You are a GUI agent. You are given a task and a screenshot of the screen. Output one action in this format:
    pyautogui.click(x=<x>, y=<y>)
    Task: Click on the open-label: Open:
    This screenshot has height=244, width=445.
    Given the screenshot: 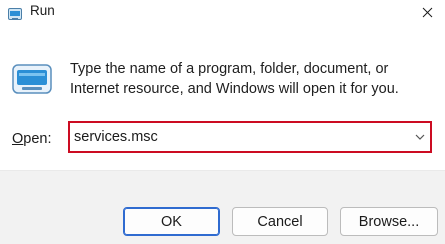 What is the action you would take?
    pyautogui.click(x=32, y=139)
    